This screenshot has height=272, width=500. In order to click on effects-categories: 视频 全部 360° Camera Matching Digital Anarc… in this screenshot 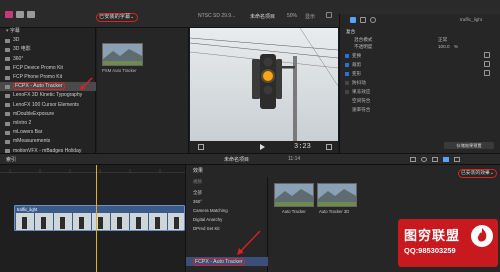, I will do `click(227, 224)`.